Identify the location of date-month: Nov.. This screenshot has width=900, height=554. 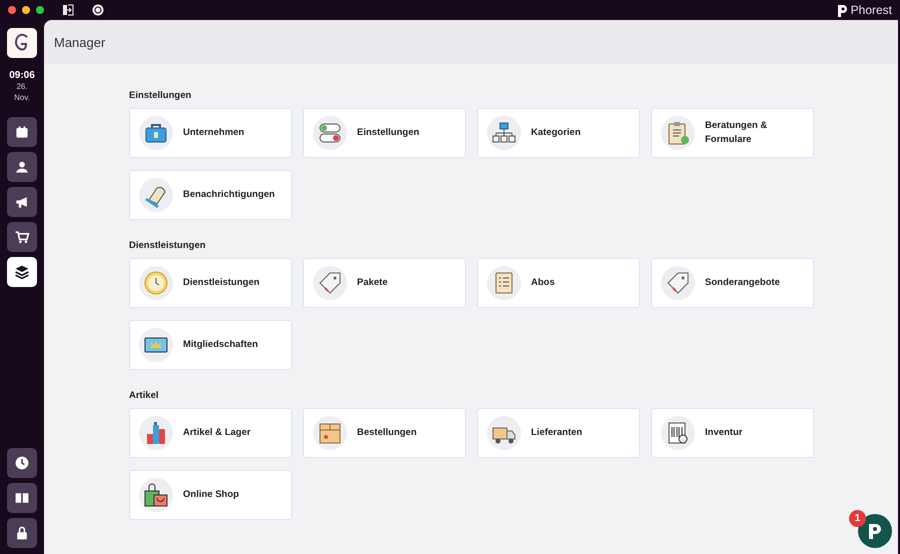
(22, 97).